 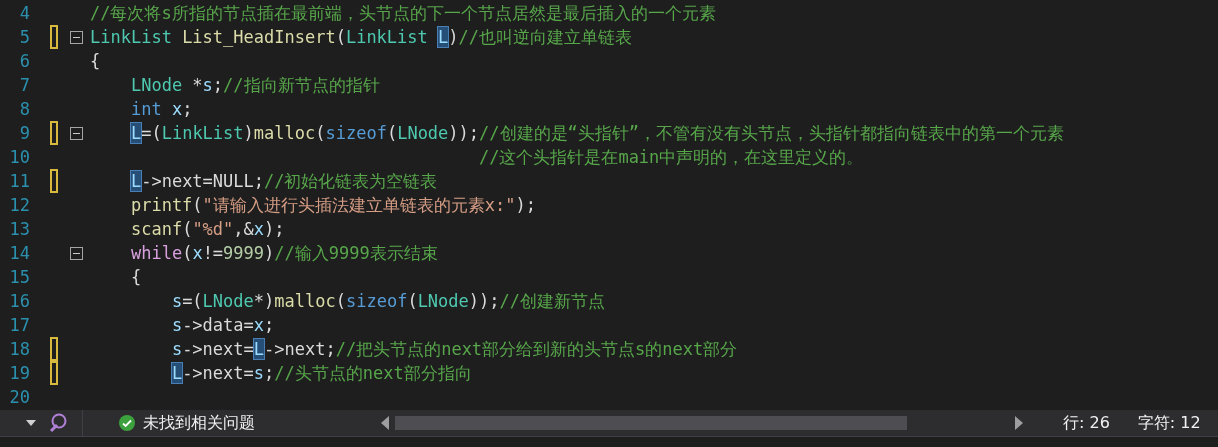 What do you see at coordinates (1169, 423) in the screenshot?
I see `column-indicator: 字符: 12` at bounding box center [1169, 423].